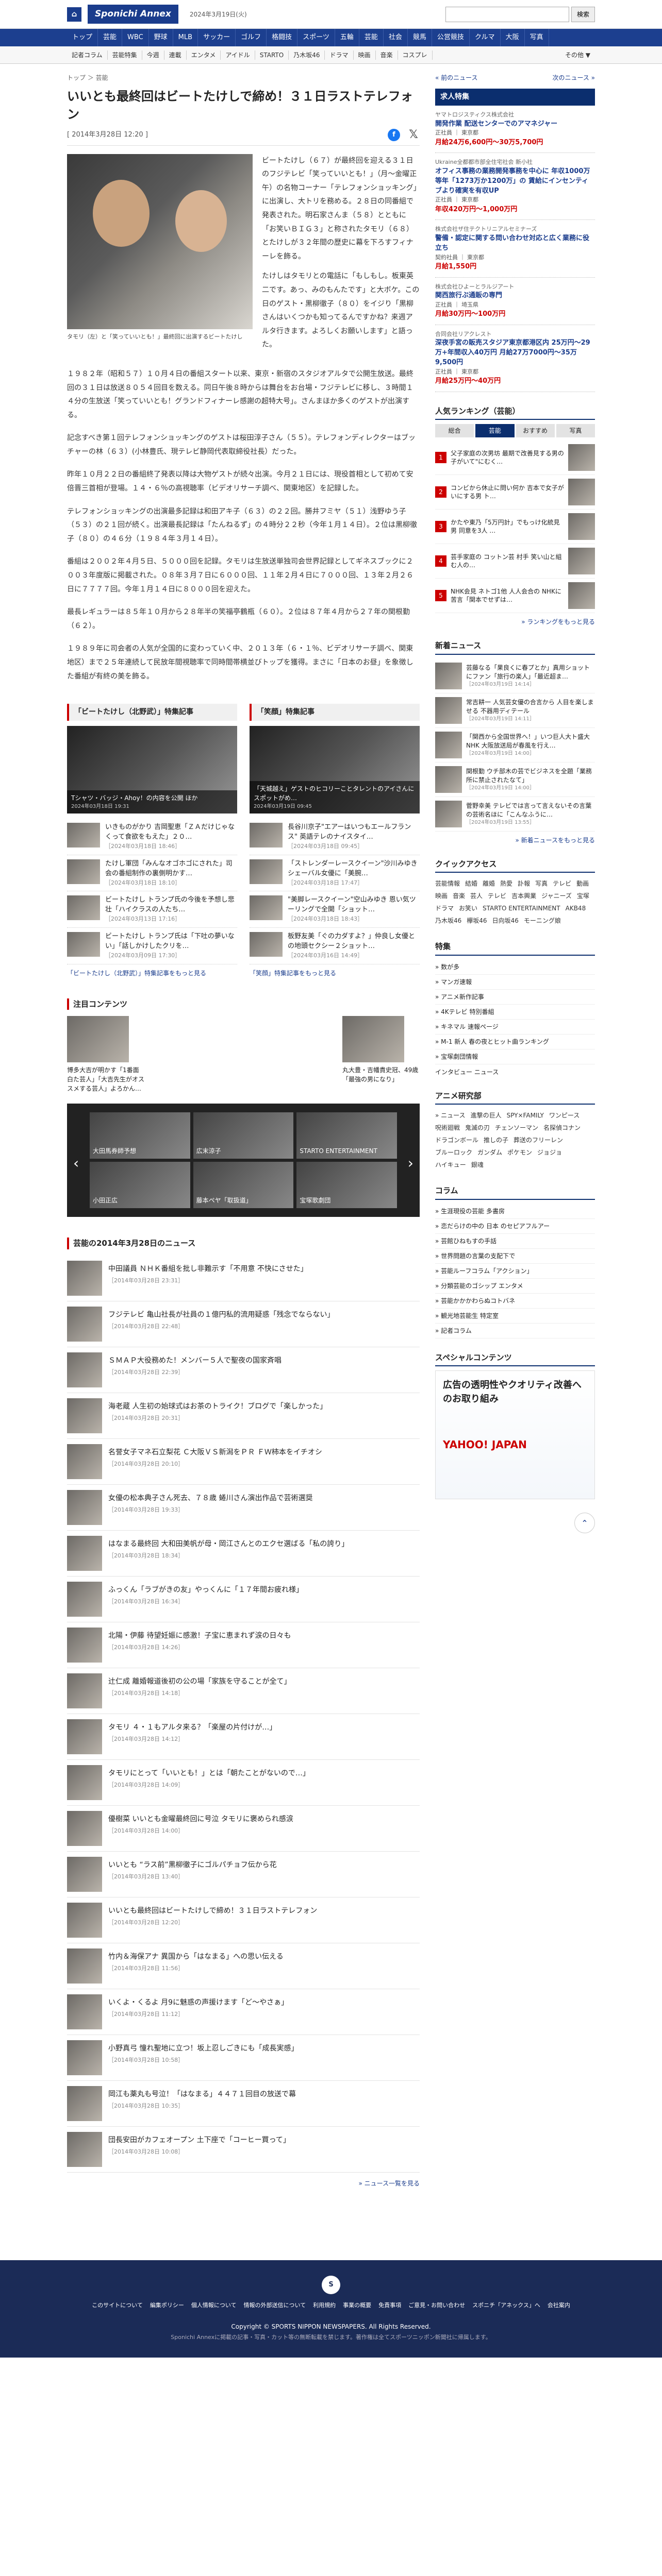  Describe the element at coordinates (582, 883) in the screenshot. I see `quick-link: 動画` at that location.